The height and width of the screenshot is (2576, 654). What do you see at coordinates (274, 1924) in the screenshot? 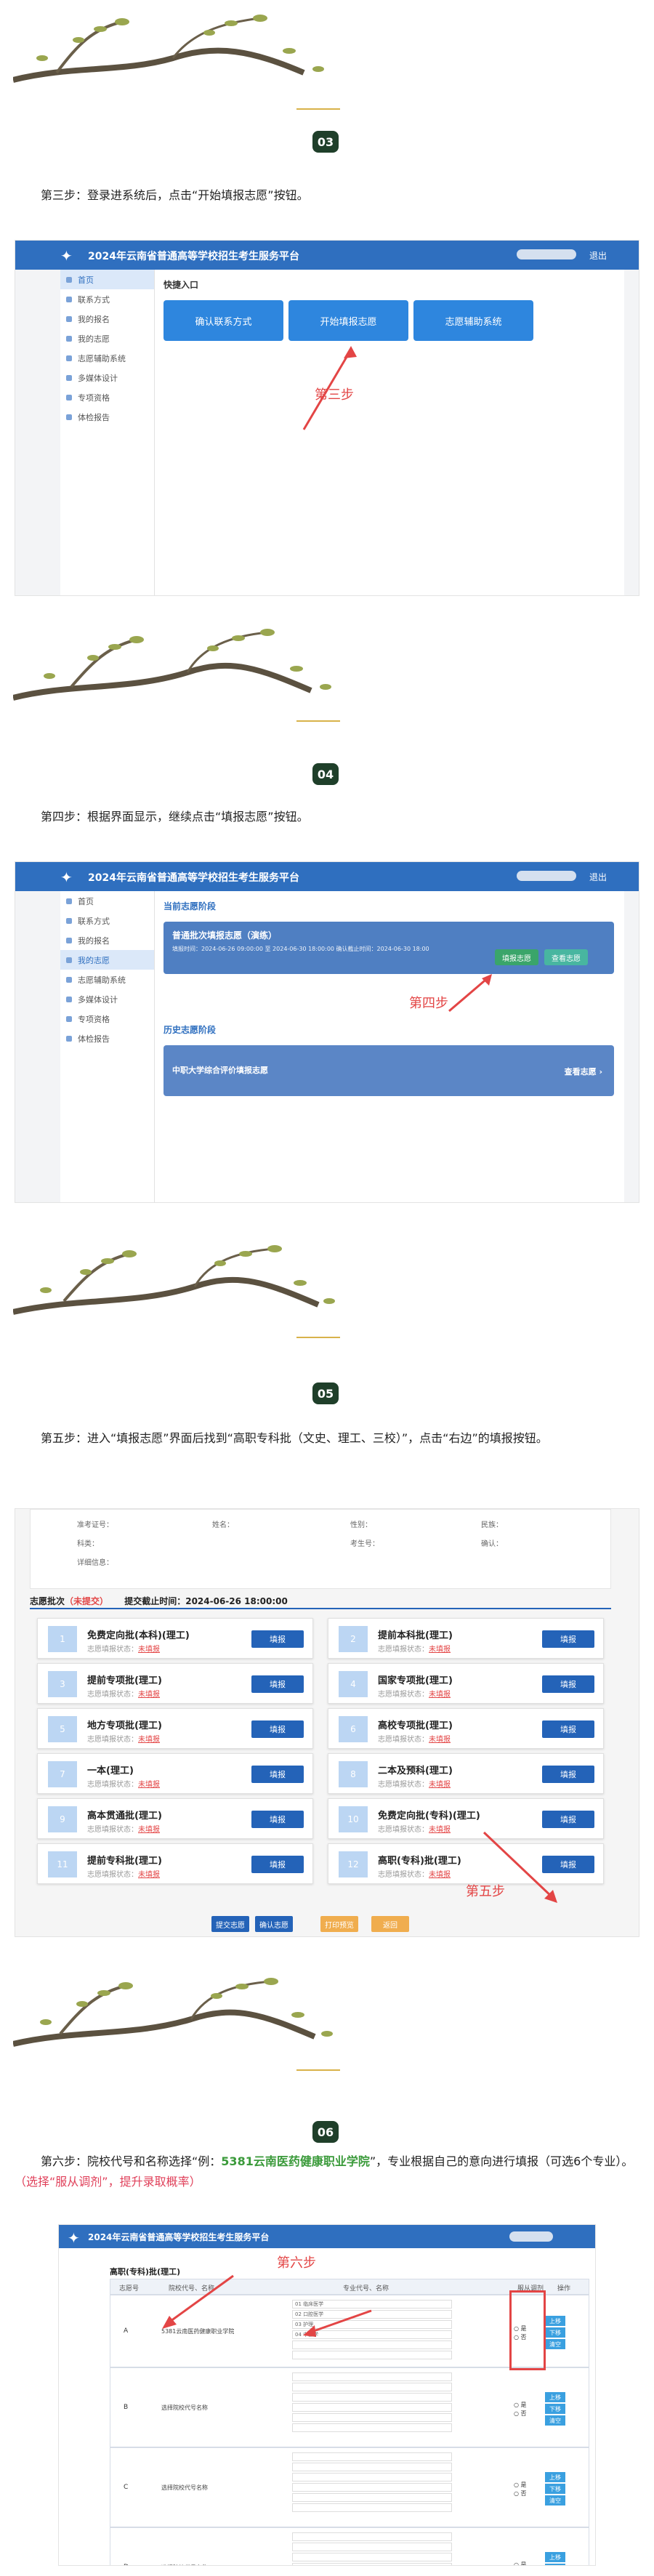
I see `confirm-button: 确认志愿` at bounding box center [274, 1924].